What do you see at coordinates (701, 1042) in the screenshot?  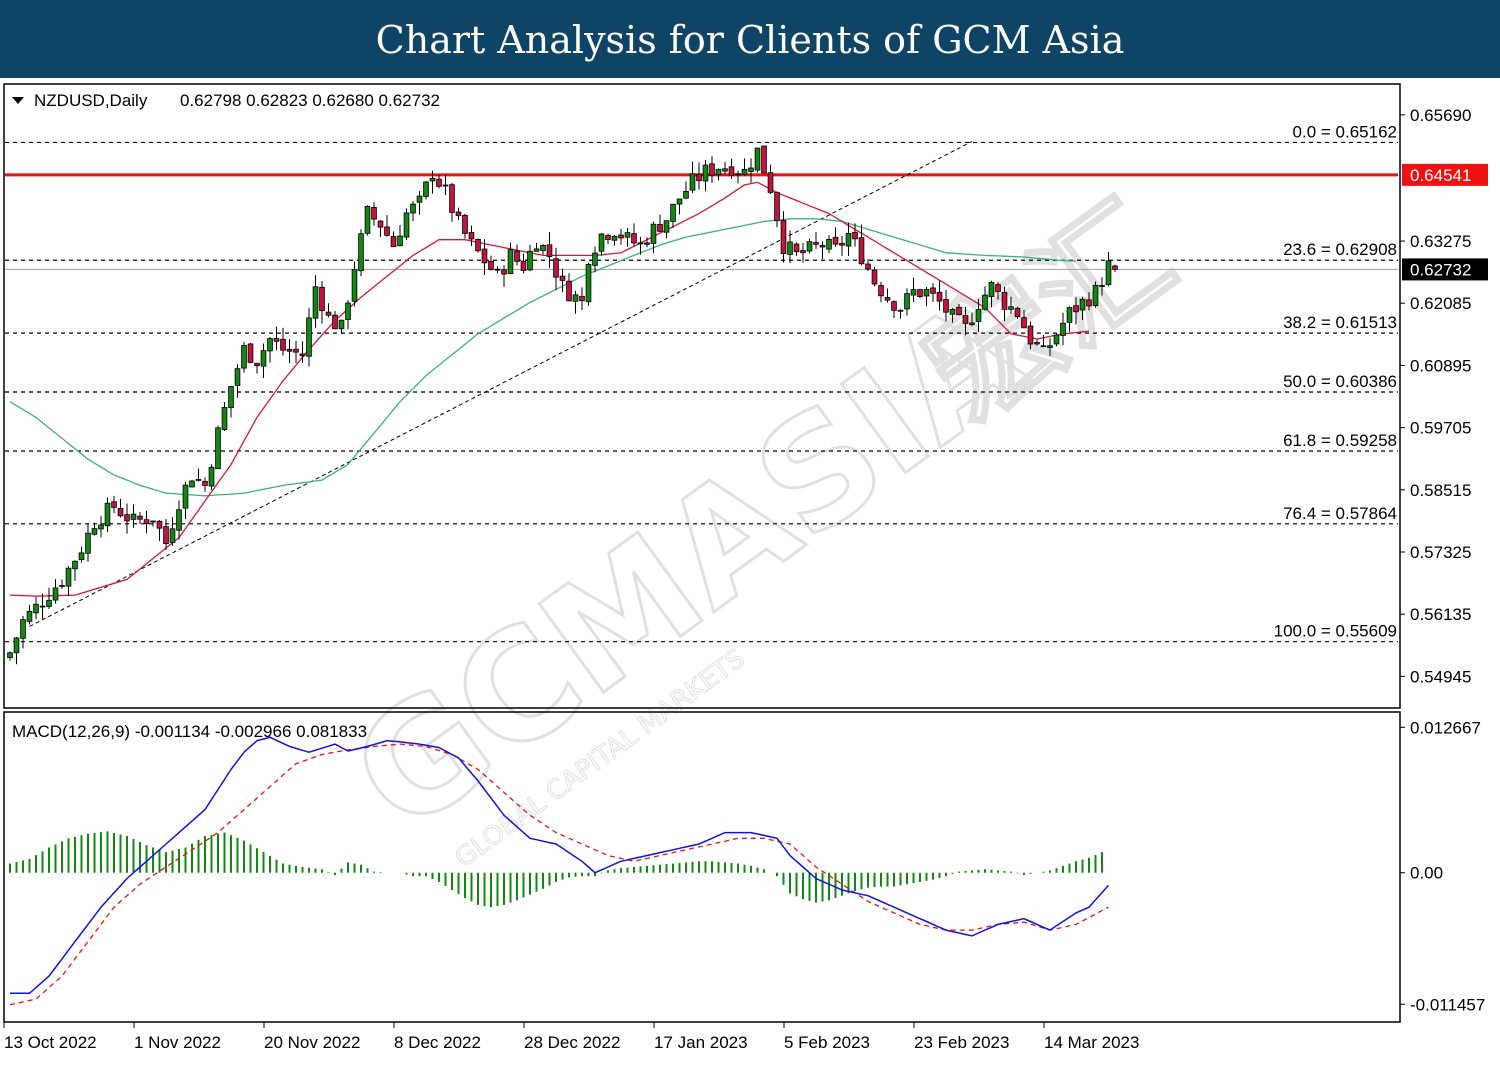 I see `x-tick-label-5: 17 Jan 2023` at bounding box center [701, 1042].